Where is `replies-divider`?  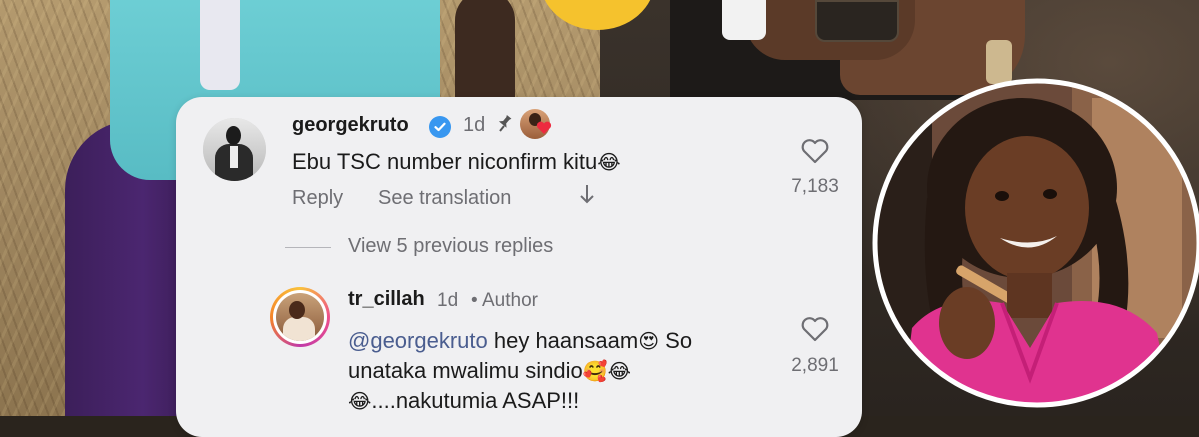 replies-divider is located at coordinates (308, 247).